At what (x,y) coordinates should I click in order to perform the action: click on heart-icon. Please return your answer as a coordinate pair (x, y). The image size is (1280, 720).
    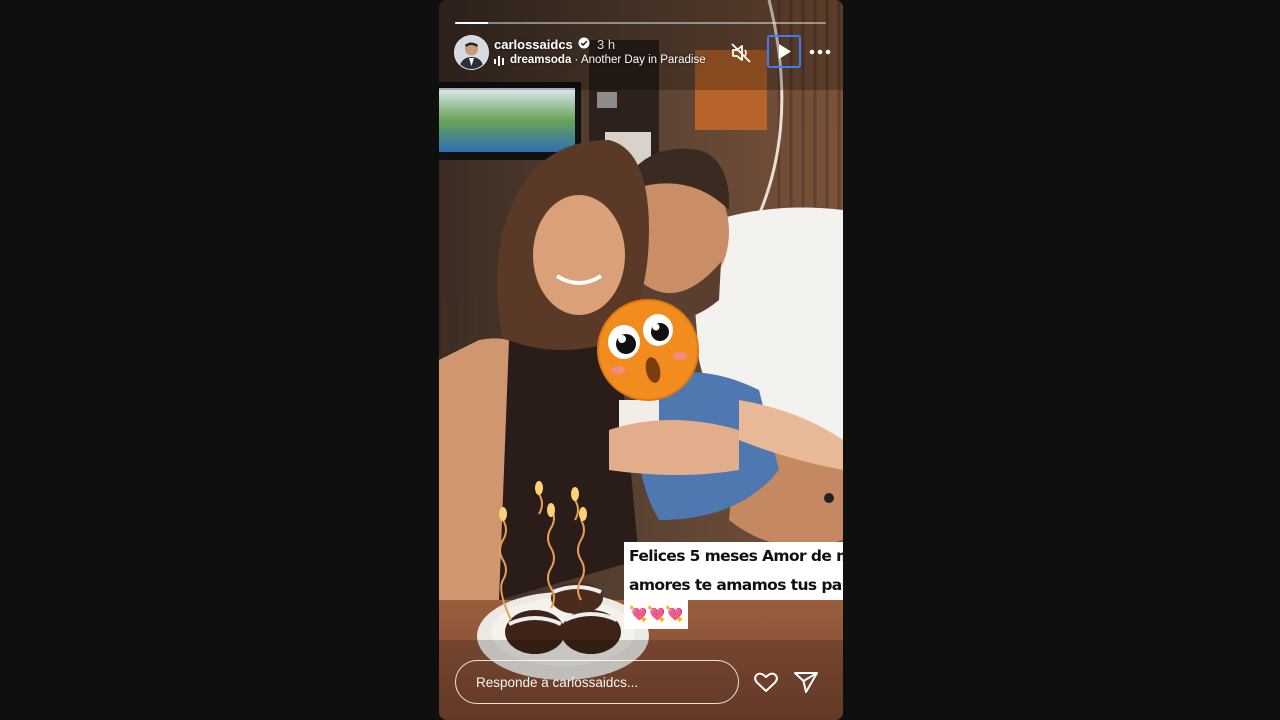
    Looking at the image, I should click on (766, 682).